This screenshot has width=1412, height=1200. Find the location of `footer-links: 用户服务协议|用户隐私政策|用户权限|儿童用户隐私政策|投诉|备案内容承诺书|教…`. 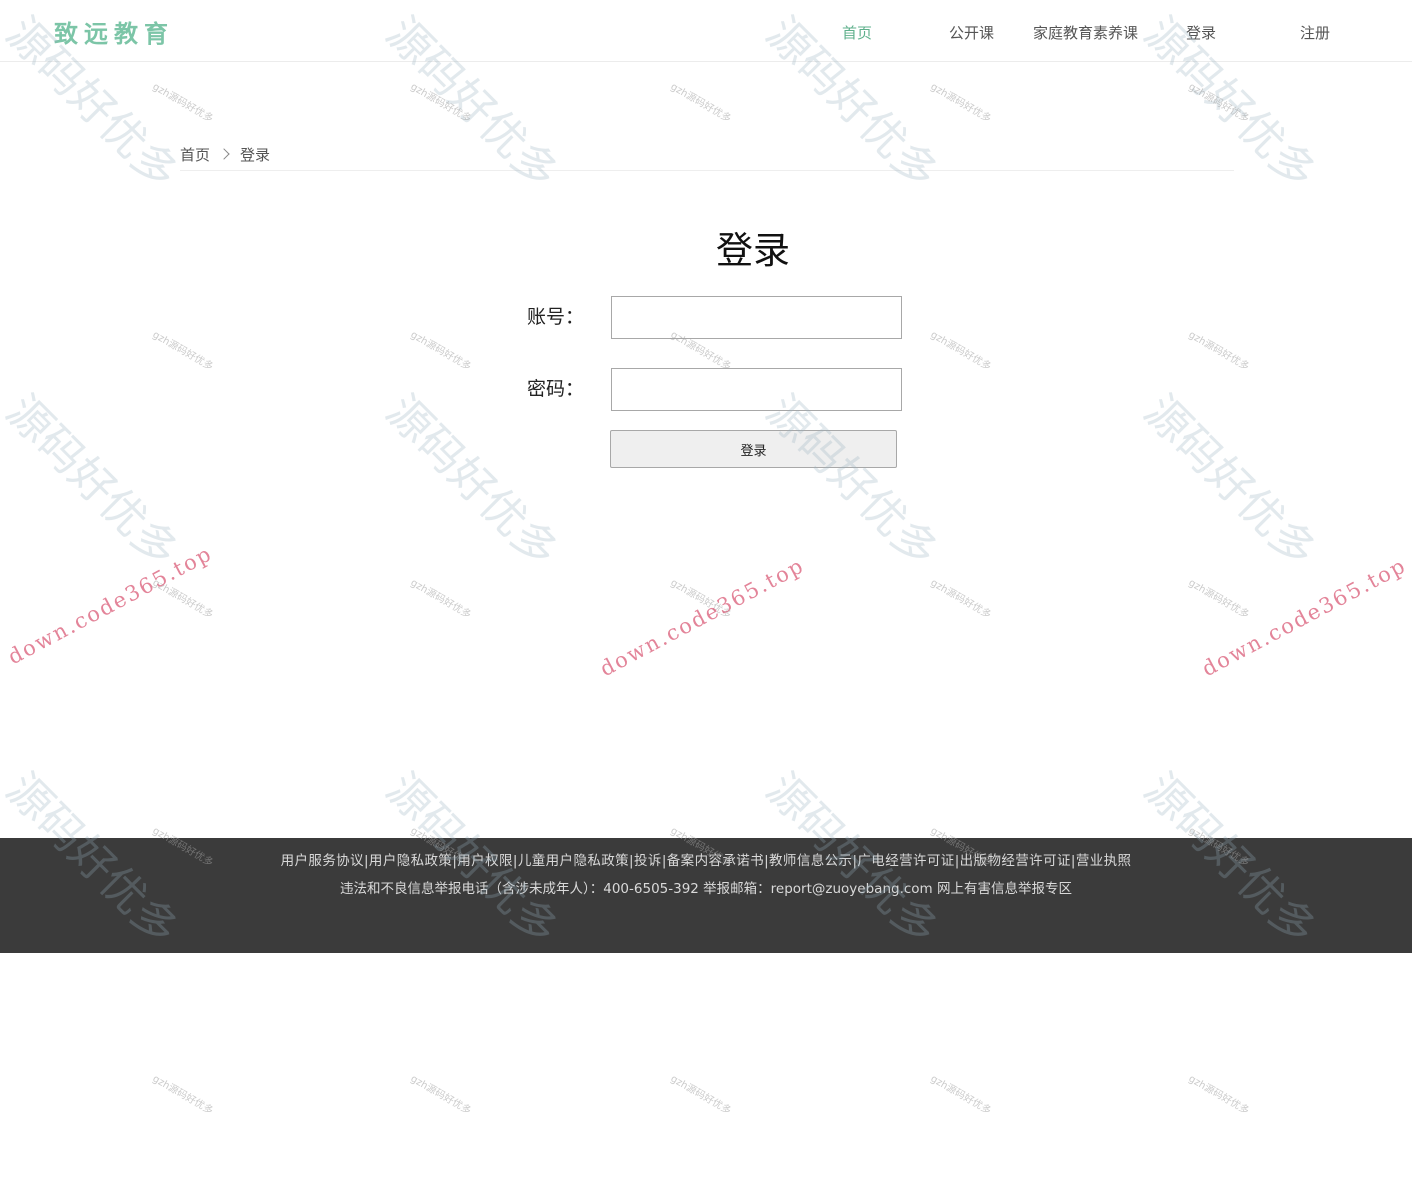

footer-links: 用户服务协议|用户隐私政策|用户权限|儿童用户隐私政策|投诉|备案内容承诺书|教… is located at coordinates (706, 859).